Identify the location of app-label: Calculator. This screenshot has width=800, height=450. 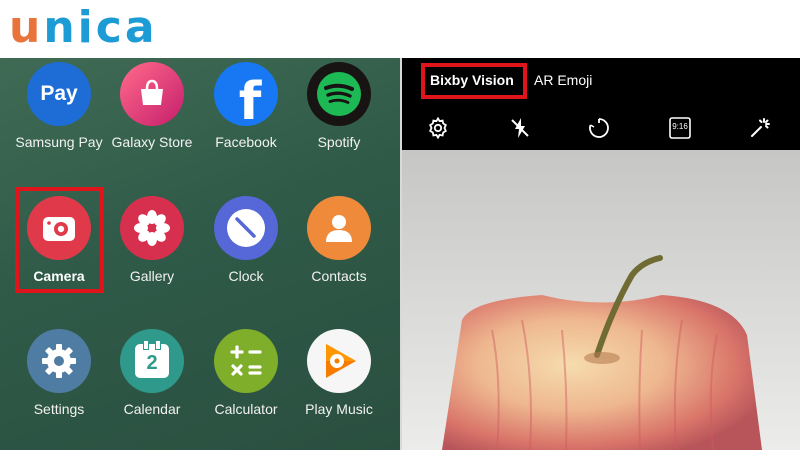
(246, 409).